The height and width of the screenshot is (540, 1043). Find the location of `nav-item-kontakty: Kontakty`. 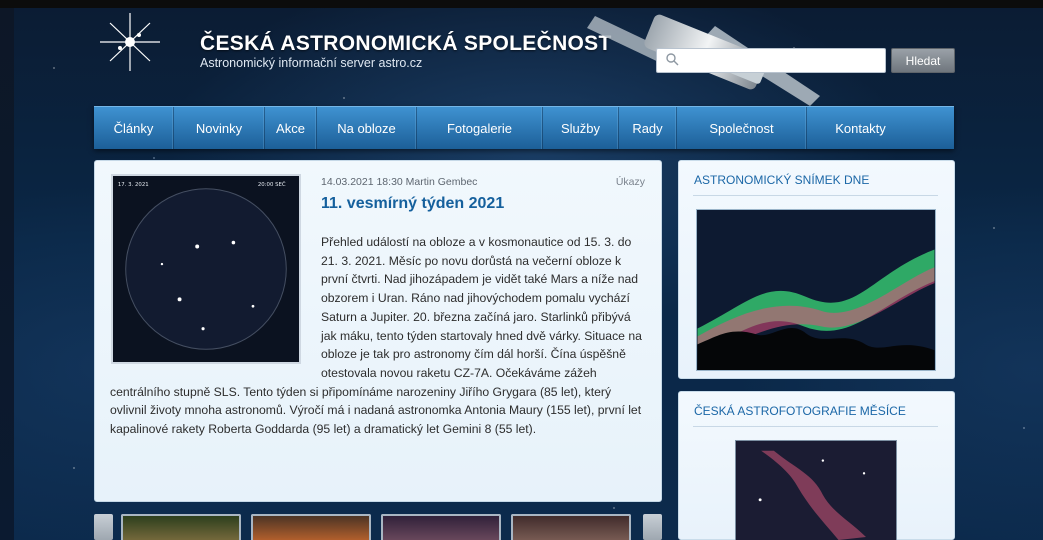

nav-item-kontakty: Kontakty is located at coordinates (860, 128).